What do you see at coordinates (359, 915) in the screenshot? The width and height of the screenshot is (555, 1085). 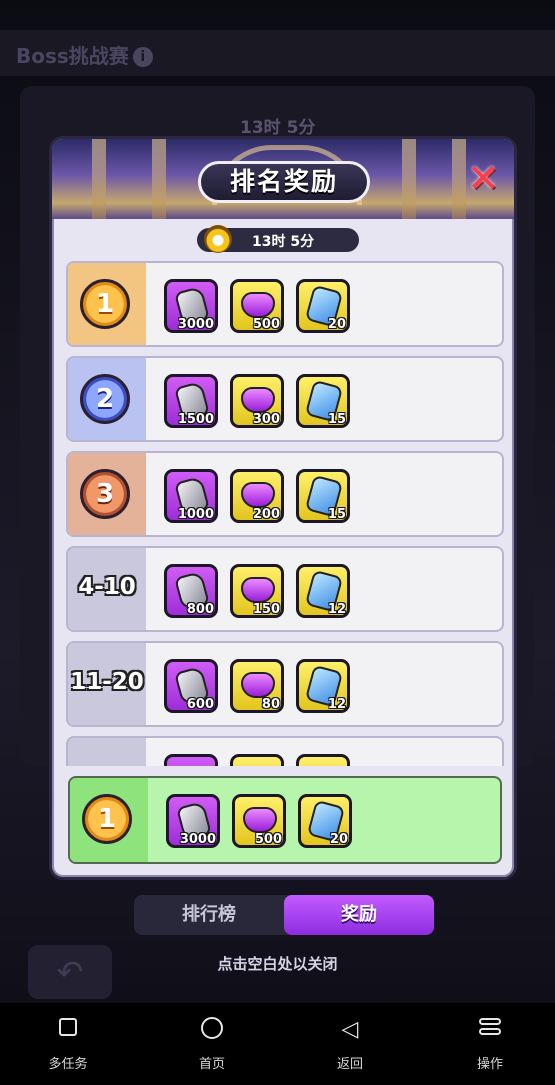 I see `tab-rewards: 奖励` at bounding box center [359, 915].